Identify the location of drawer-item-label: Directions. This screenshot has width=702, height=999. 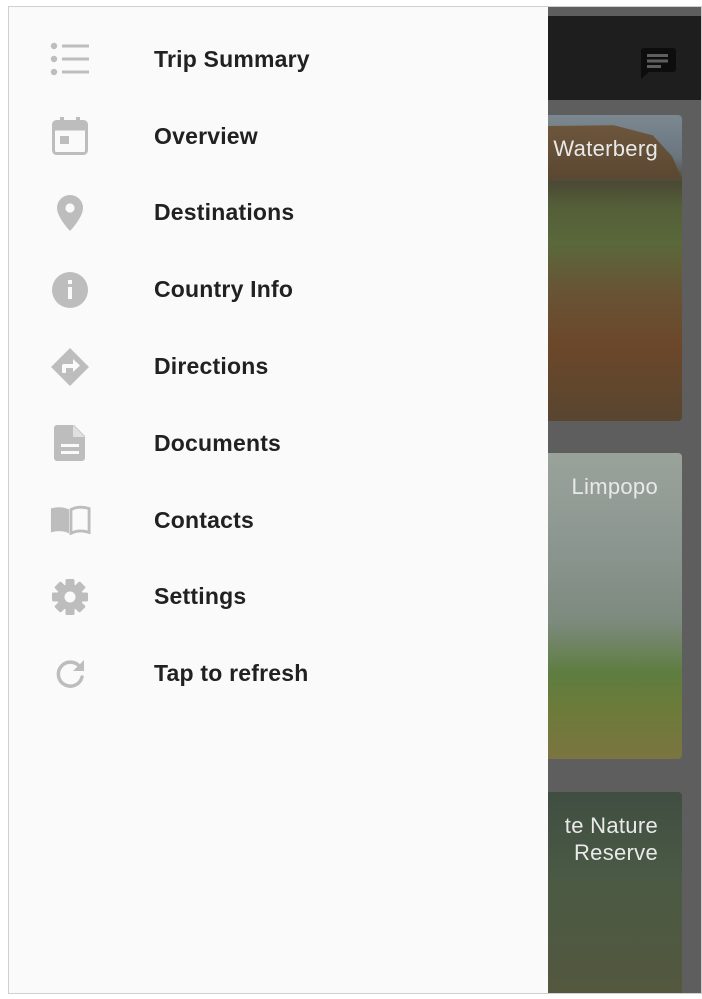
(211, 366).